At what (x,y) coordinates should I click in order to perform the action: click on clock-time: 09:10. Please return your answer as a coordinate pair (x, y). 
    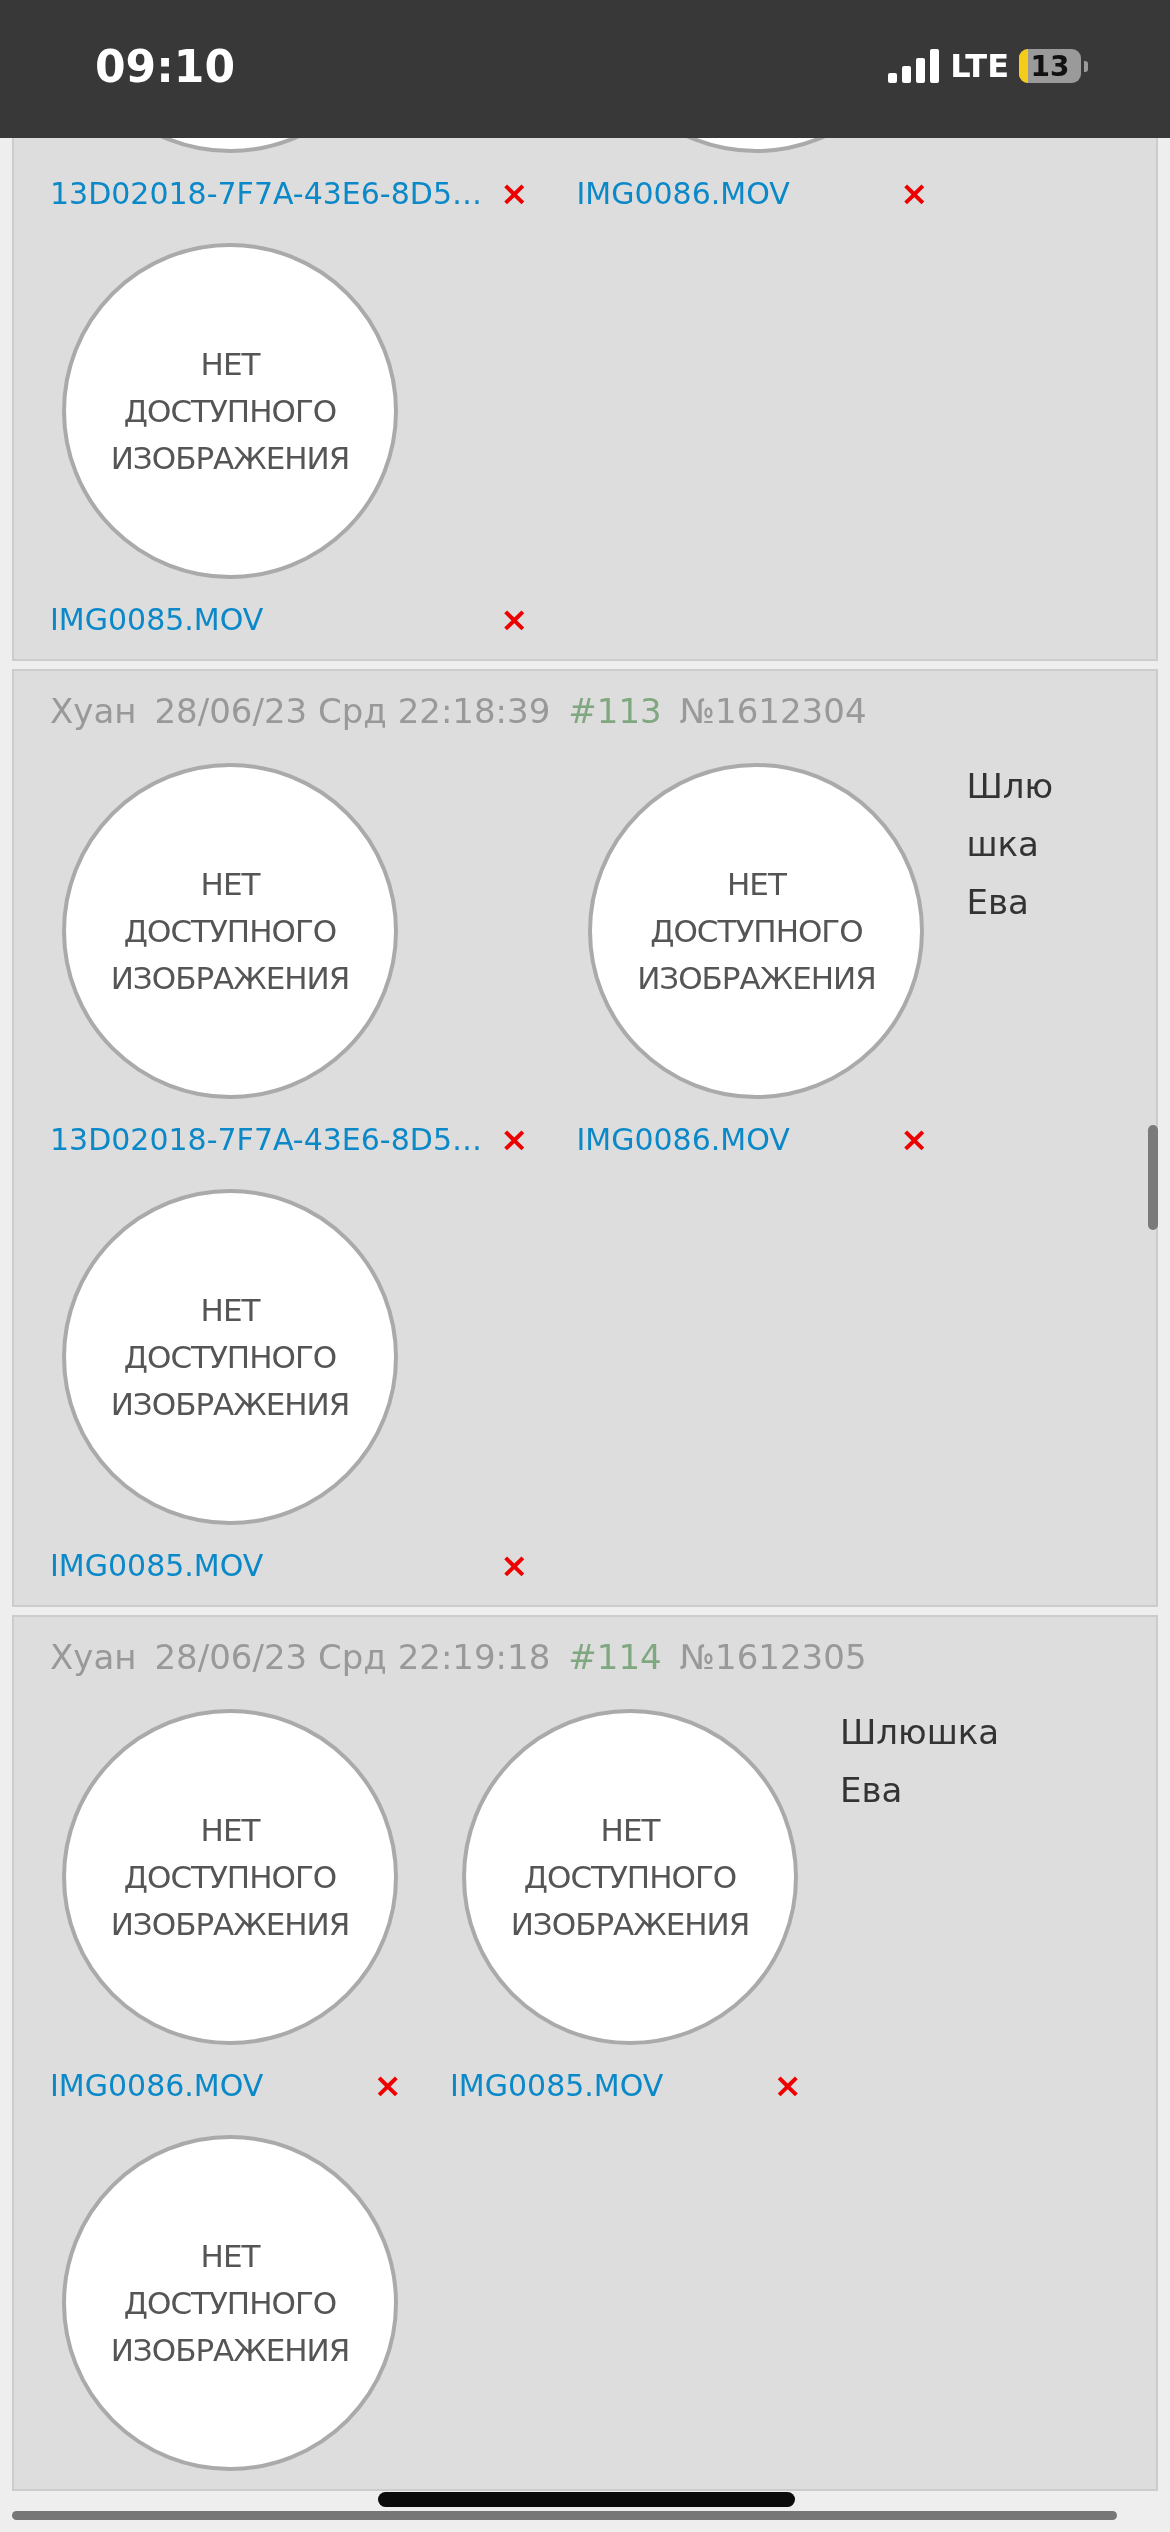
    Looking at the image, I should click on (165, 66).